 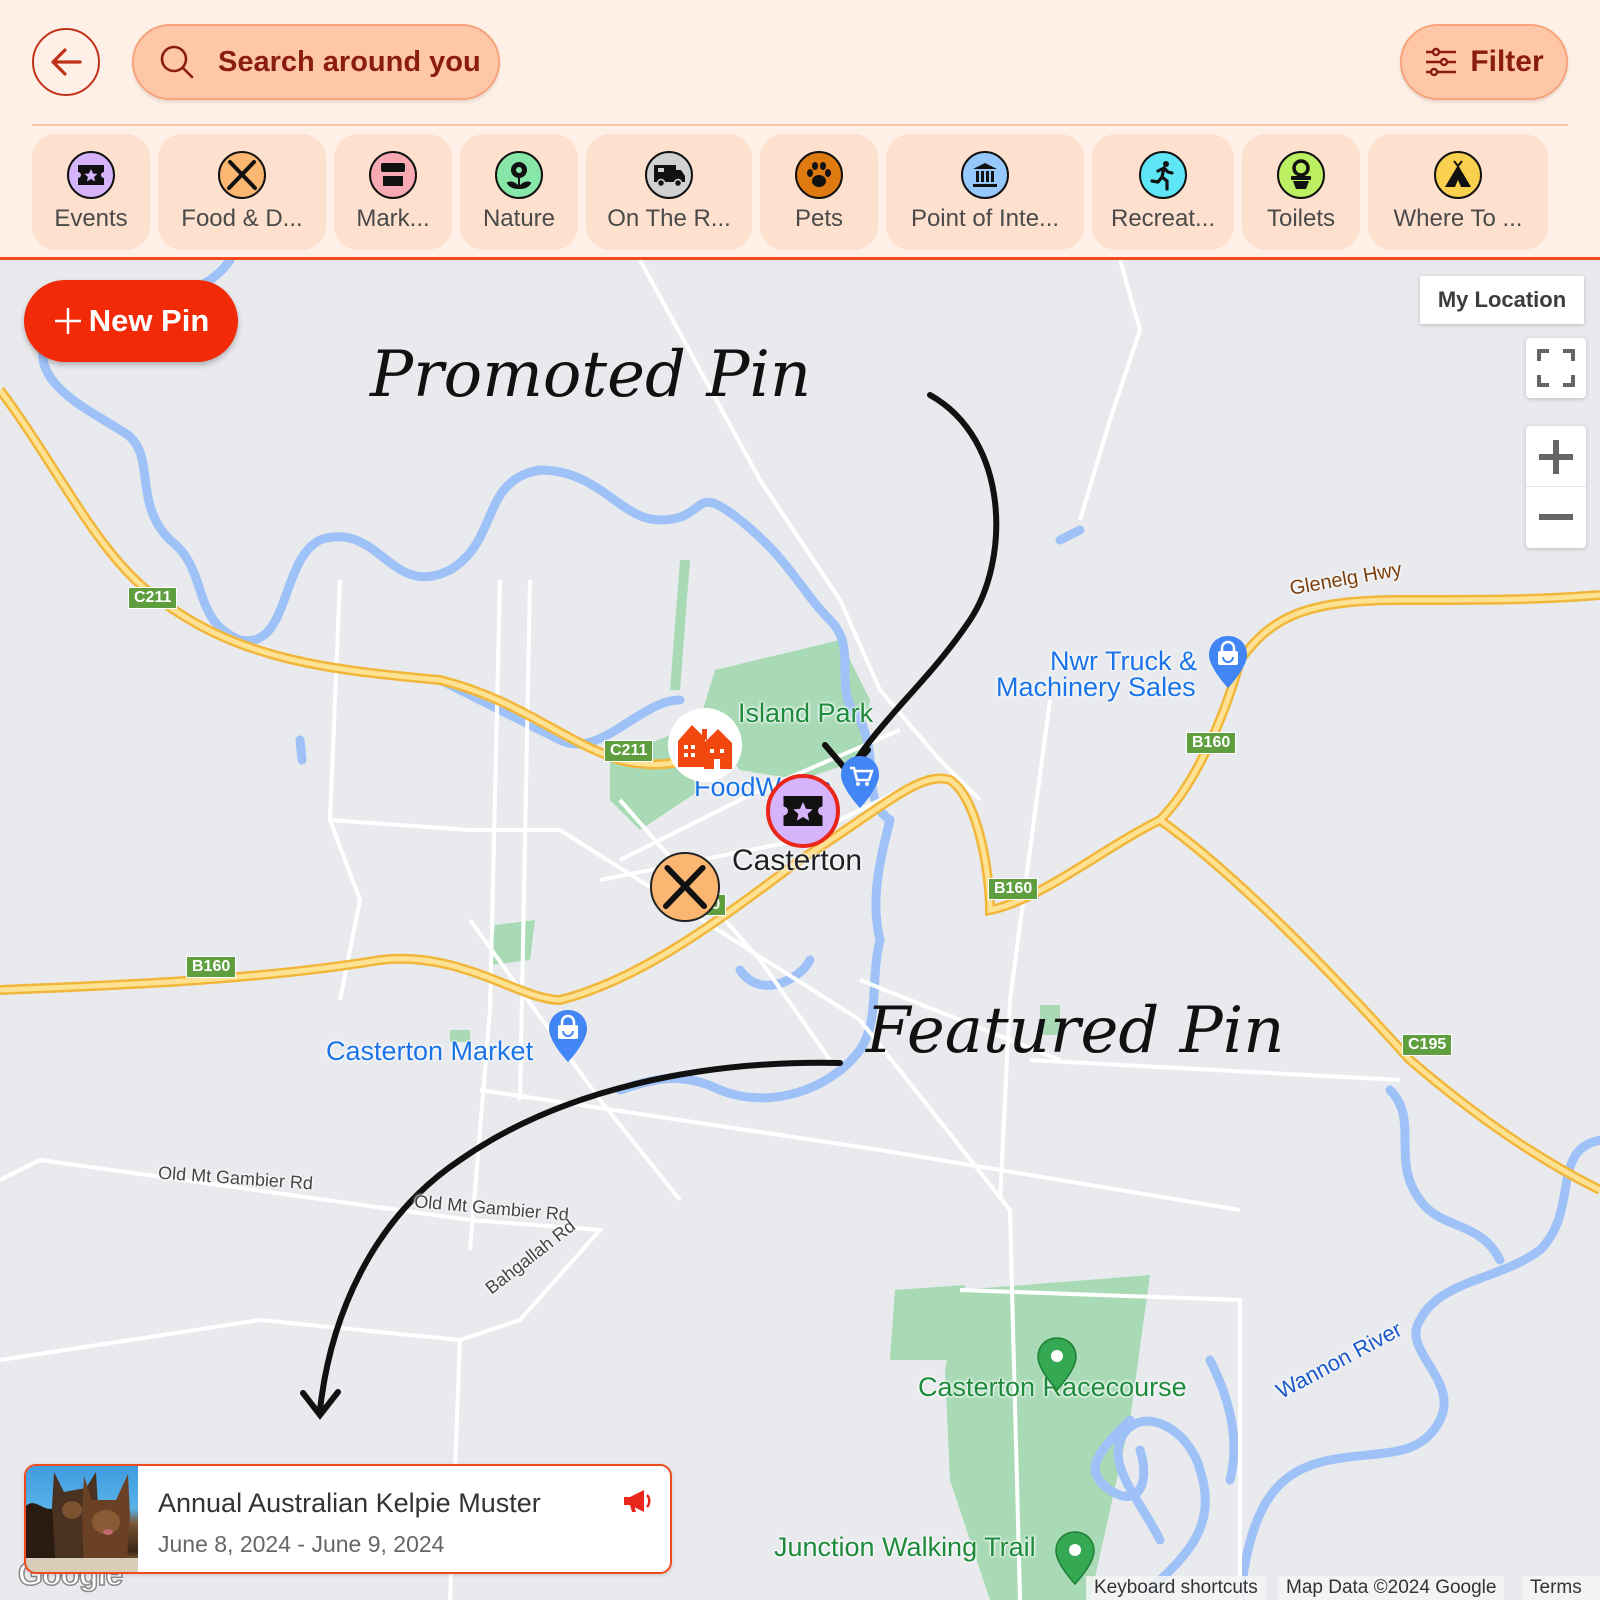 I want to click on market-stall-icon, so click(x=393, y=175).